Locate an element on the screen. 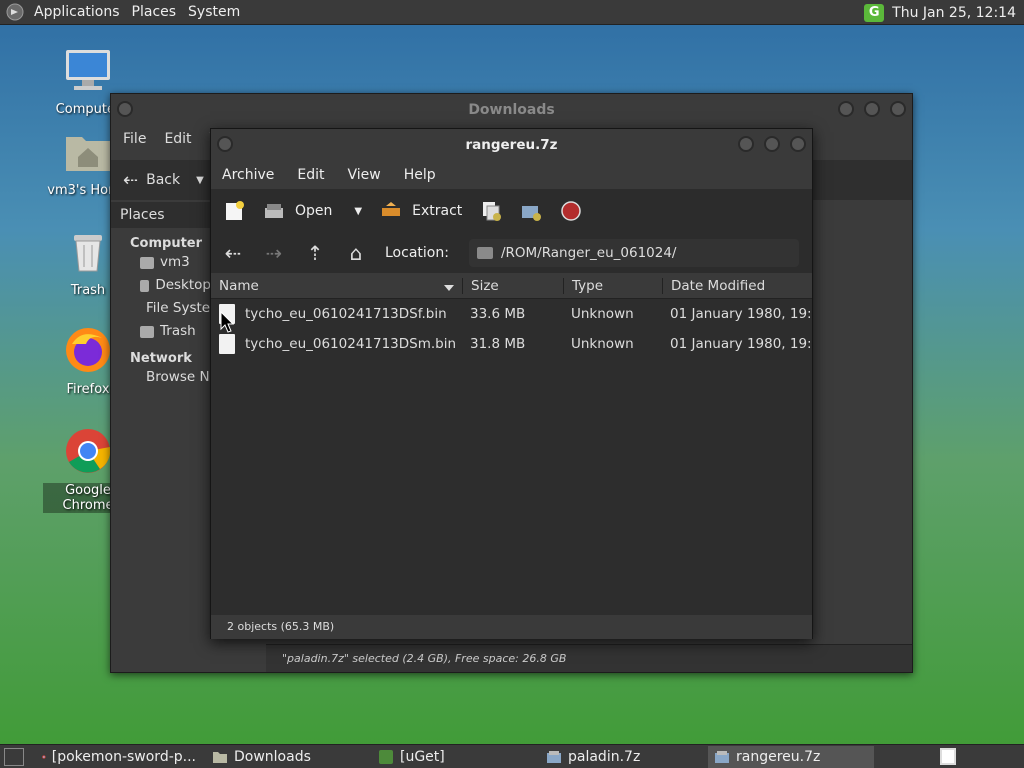  stop-button is located at coordinates (571, 211).